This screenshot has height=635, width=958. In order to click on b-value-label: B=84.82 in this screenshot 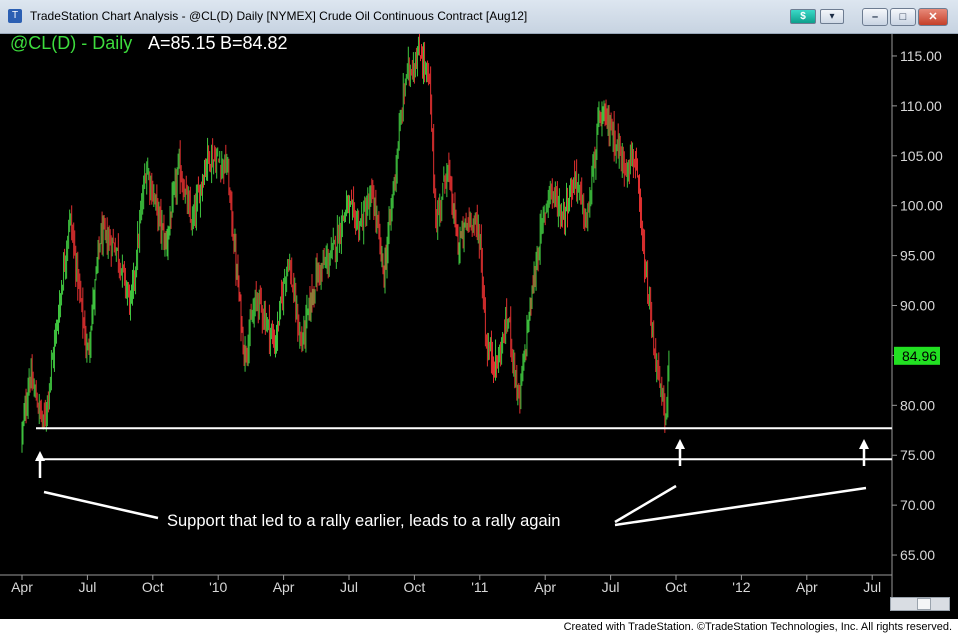, I will do `click(254, 43)`.